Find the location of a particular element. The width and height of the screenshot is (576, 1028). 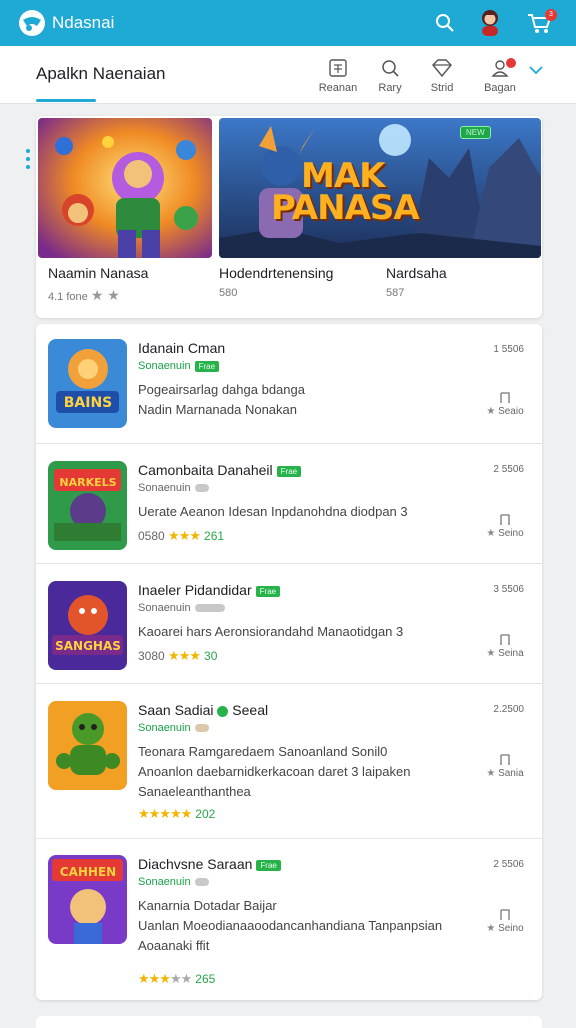

featured-item-sub: 4.1 fone ★ ★ is located at coordinates (84, 295).